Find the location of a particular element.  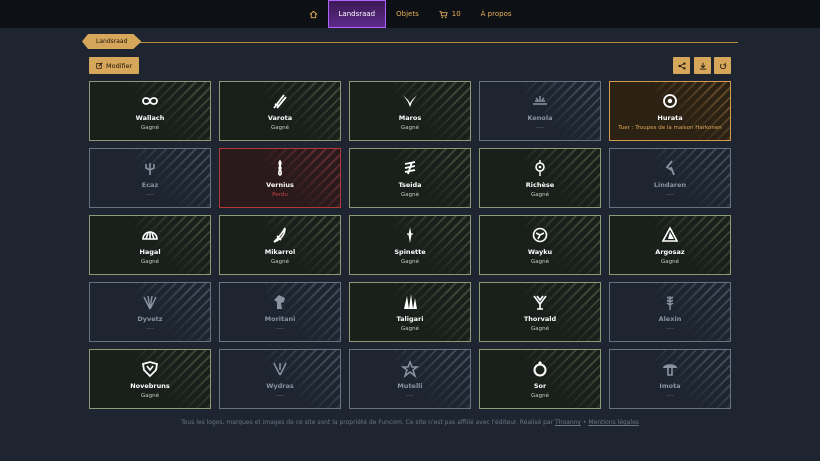

main-nav: Landsraad Objets 10 À propos is located at coordinates (410, 14).